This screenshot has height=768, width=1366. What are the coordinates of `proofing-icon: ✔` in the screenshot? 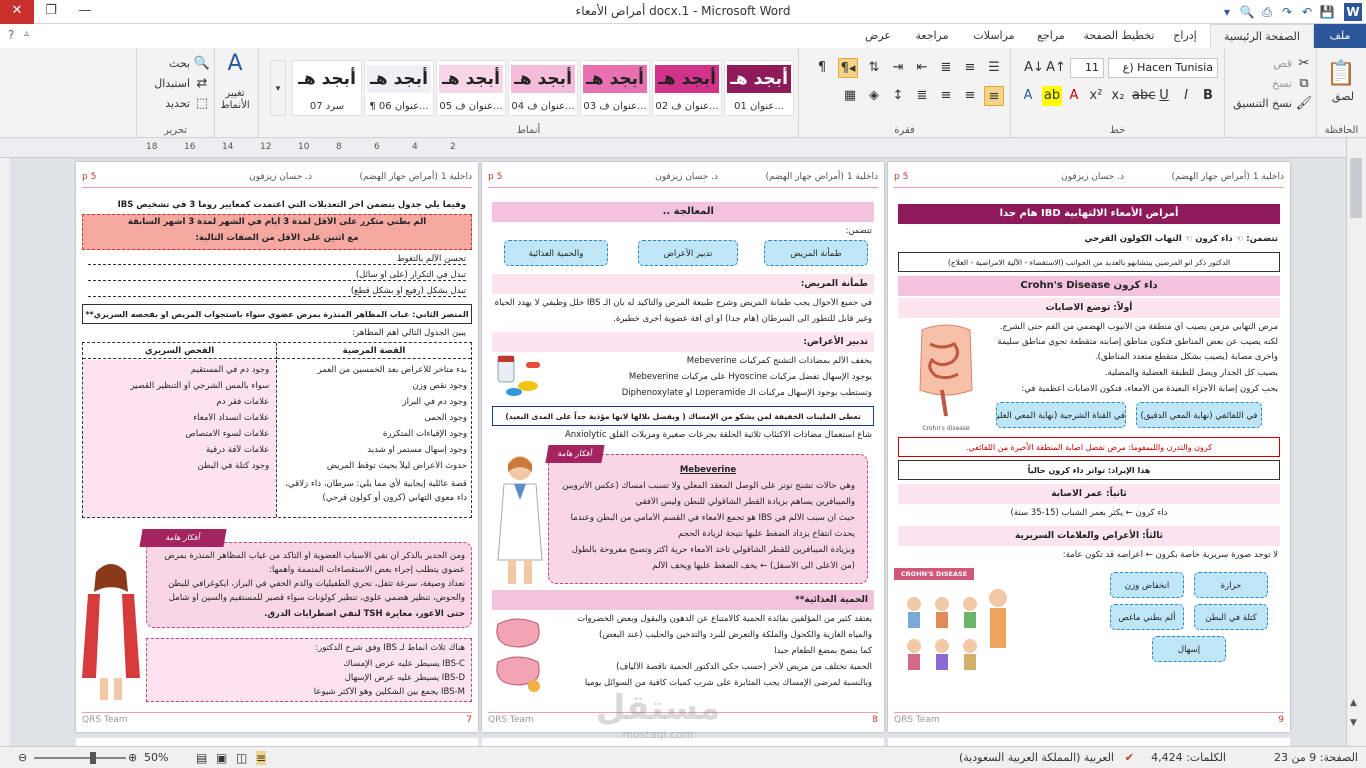 It's located at (1129, 757).